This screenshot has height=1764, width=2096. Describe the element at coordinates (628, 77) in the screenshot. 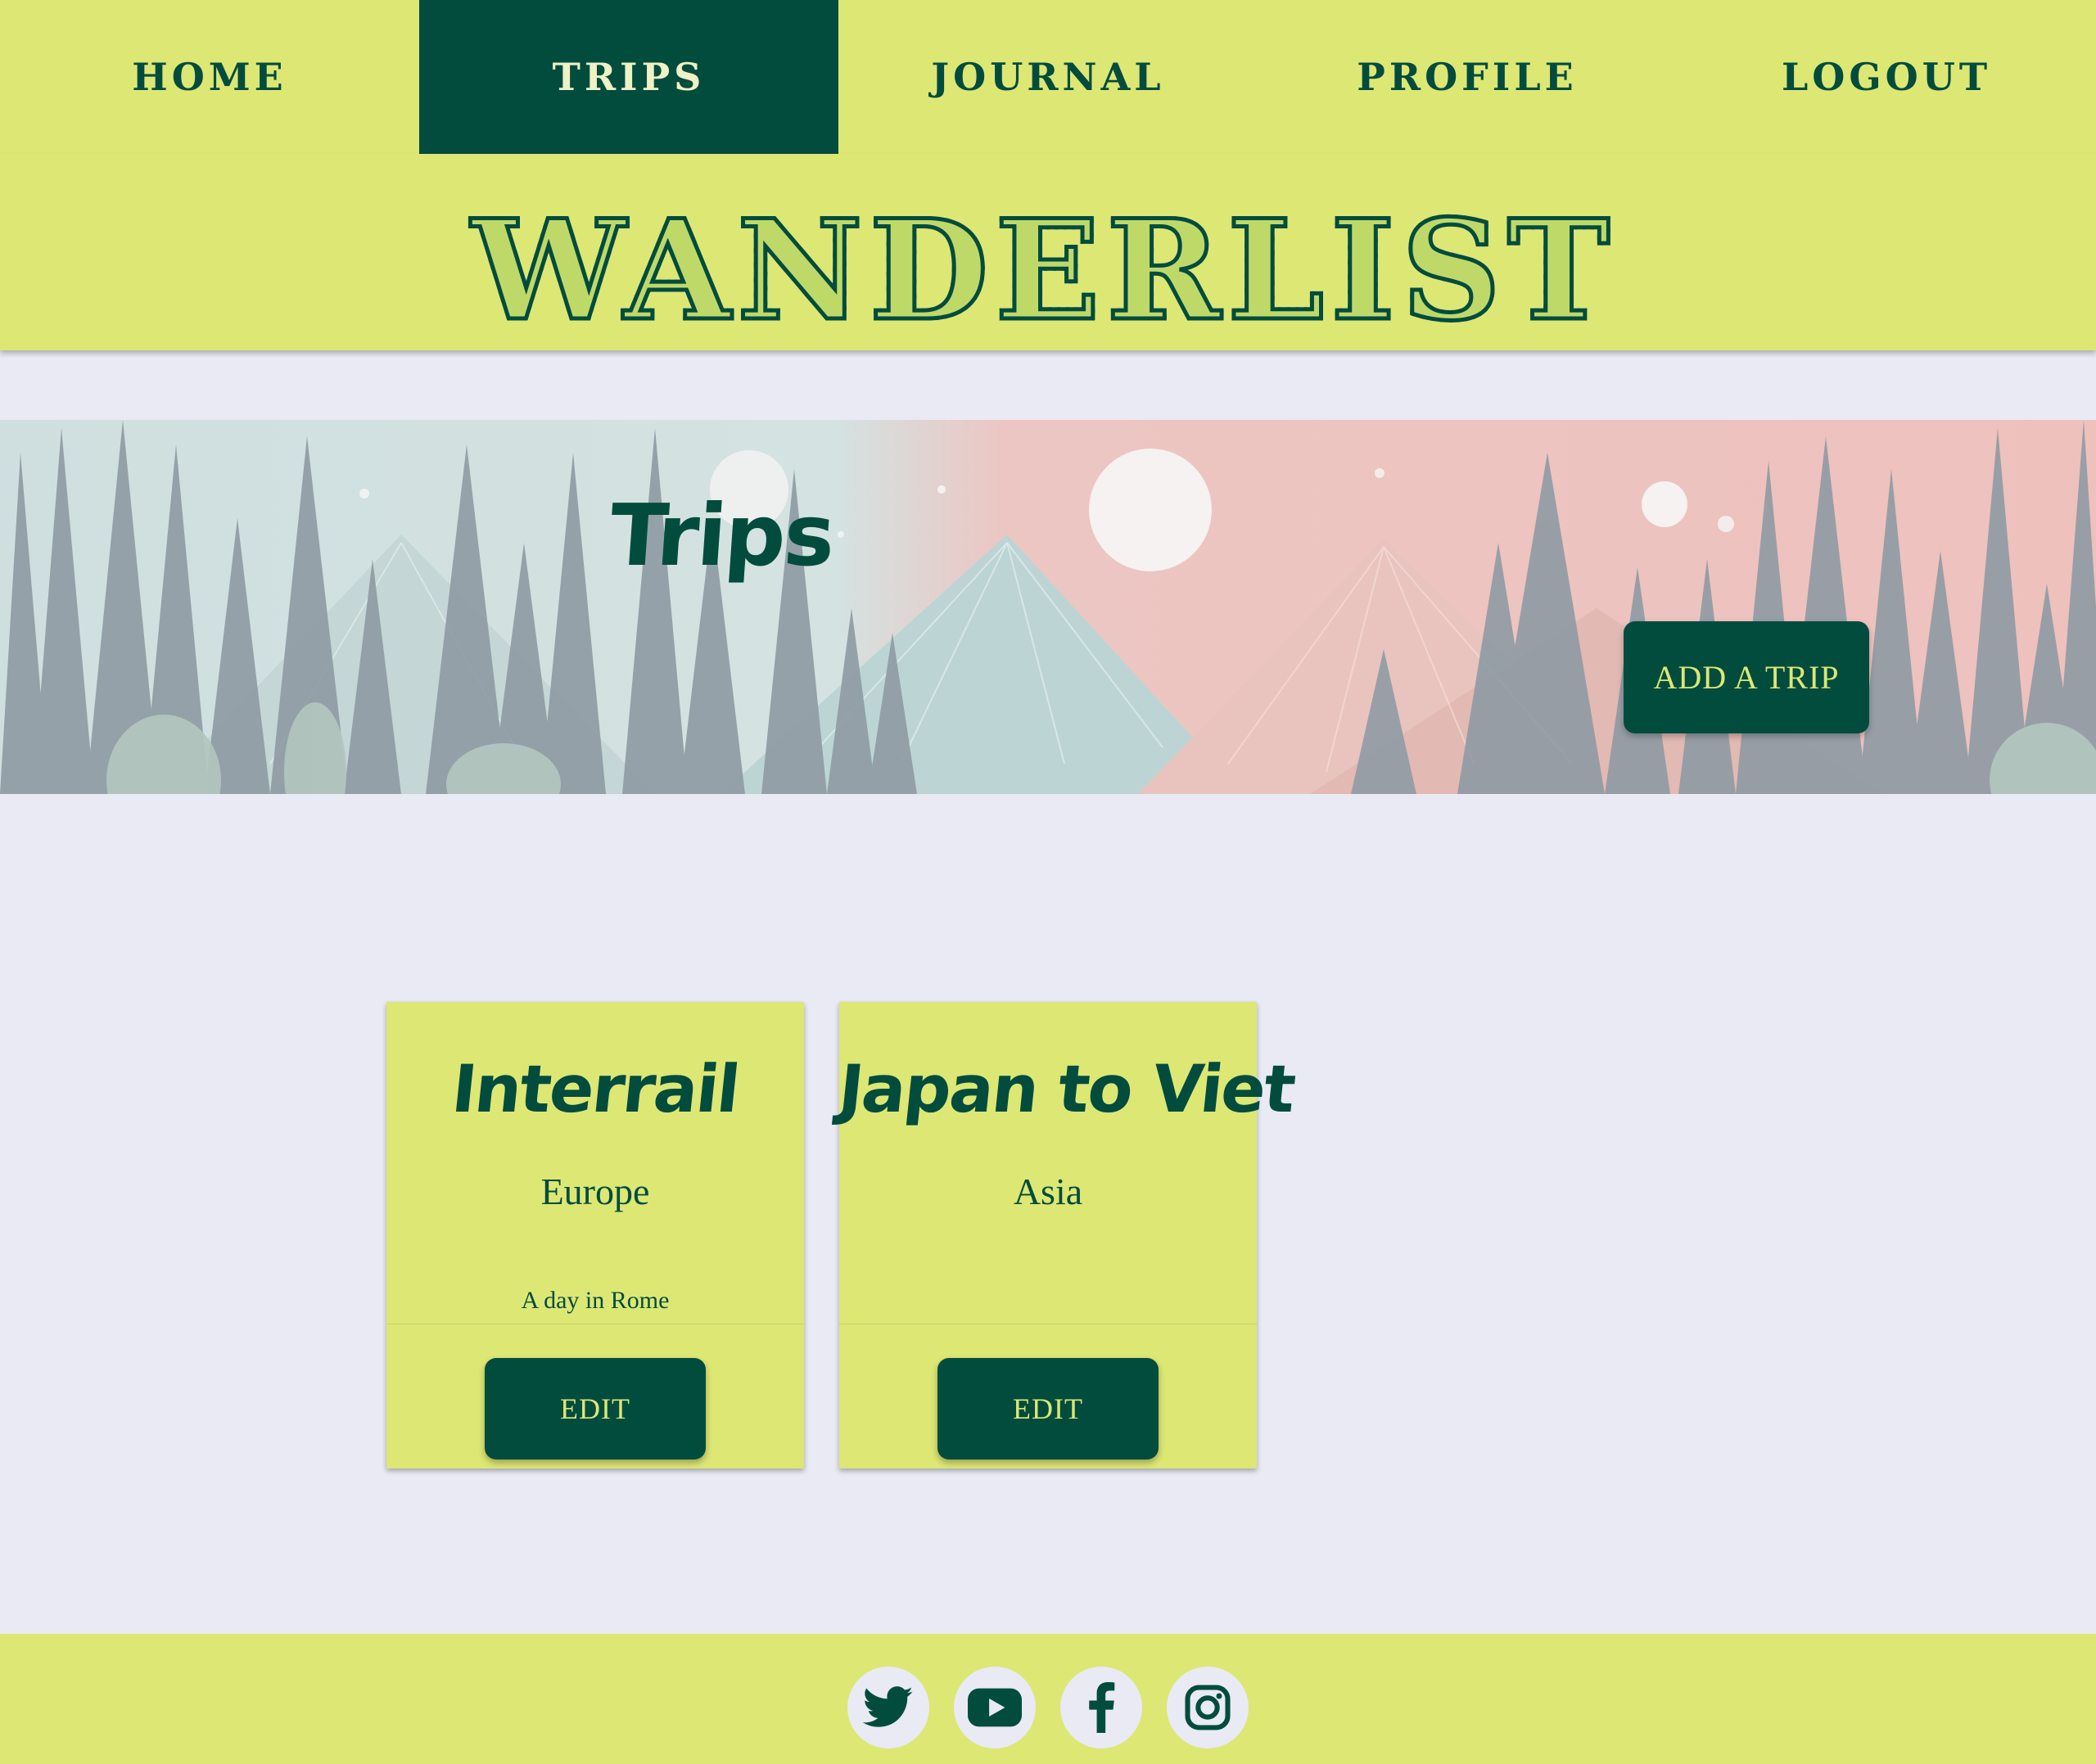

I see `nav-item-trips: TRIPS` at that location.